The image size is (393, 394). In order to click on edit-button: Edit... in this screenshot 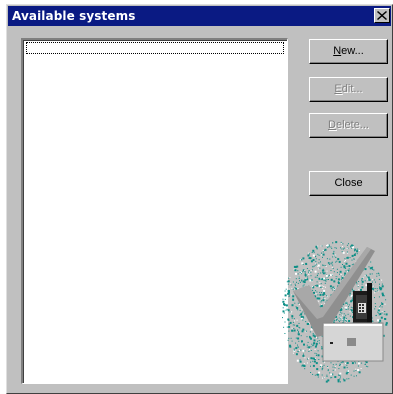, I will do `click(348, 89)`.